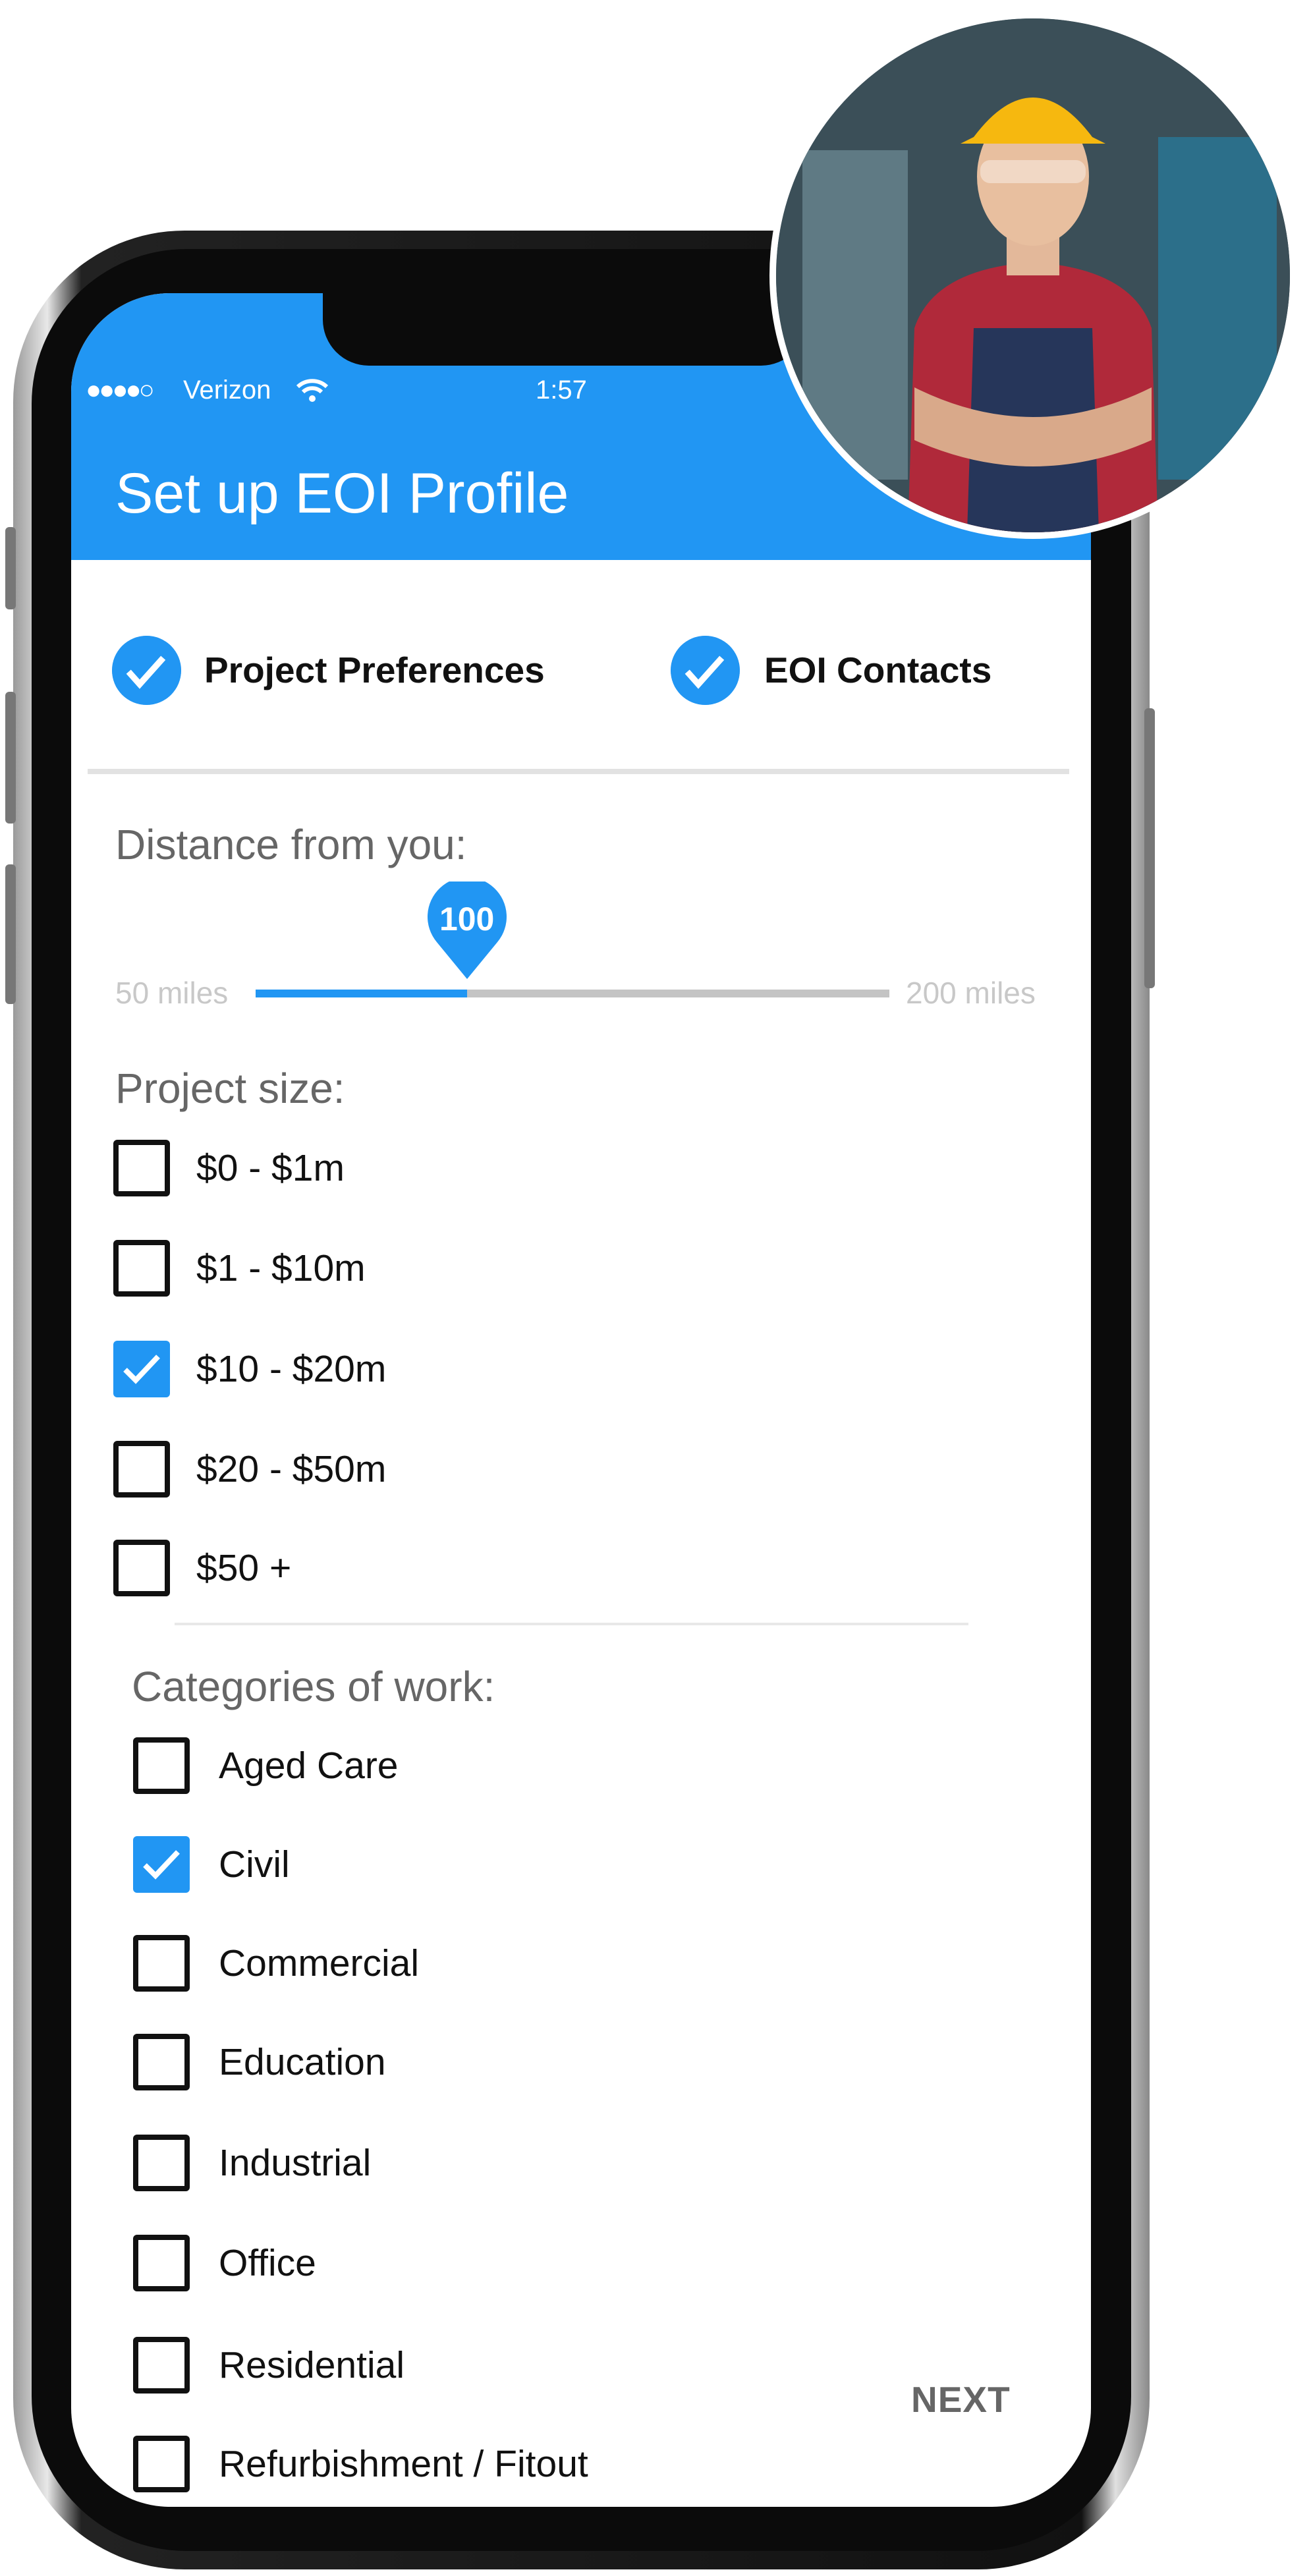  Describe the element at coordinates (270, 1168) in the screenshot. I see `checkbox-label: $0 - $1m` at that location.